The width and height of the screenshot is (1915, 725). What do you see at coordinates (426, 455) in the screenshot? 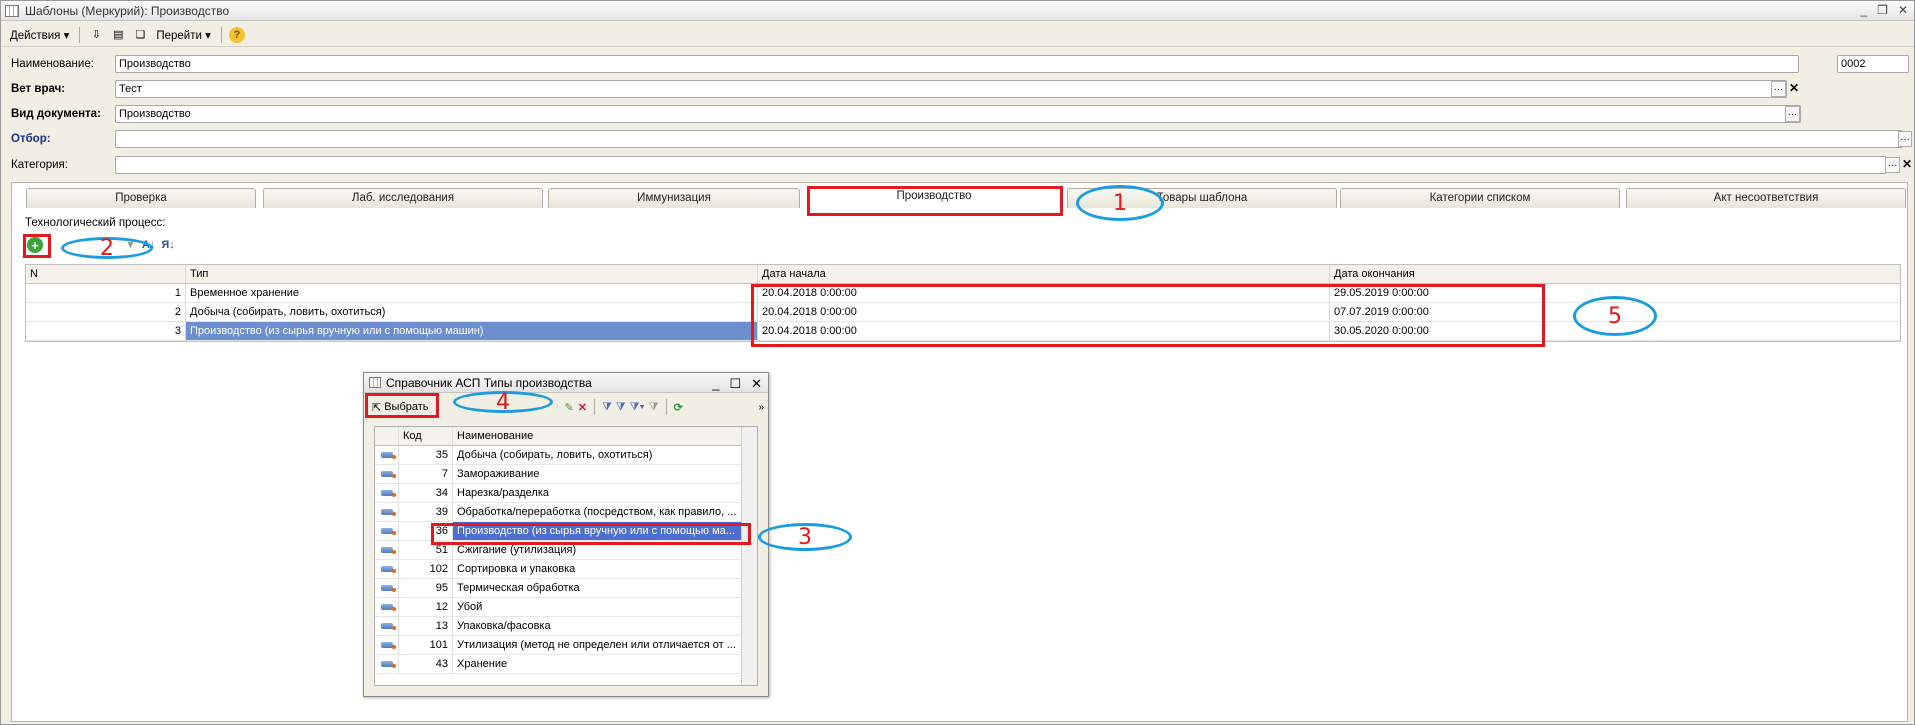
I see `item-code: 35` at bounding box center [426, 455].